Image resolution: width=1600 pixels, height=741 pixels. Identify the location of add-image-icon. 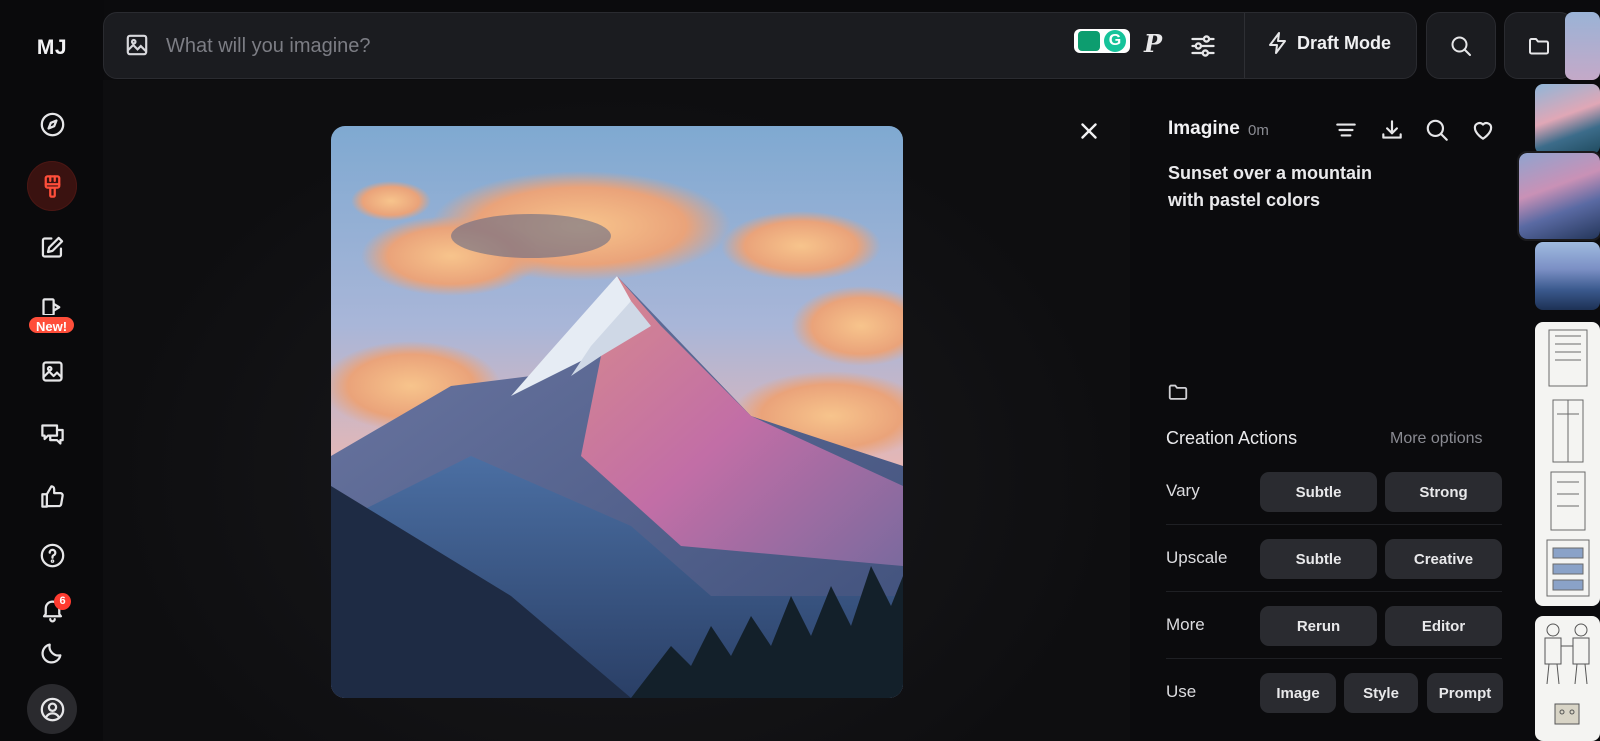
(137, 47).